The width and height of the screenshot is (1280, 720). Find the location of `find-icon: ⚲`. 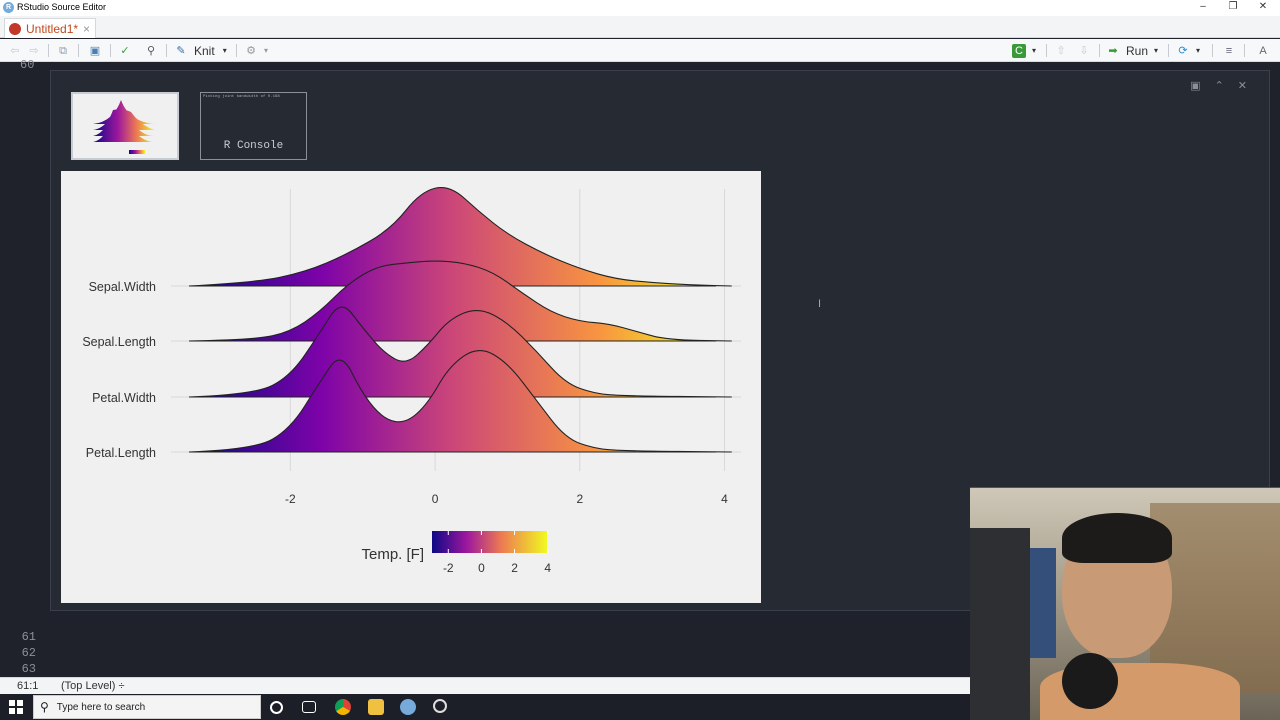

find-icon: ⚲ is located at coordinates (151, 50).